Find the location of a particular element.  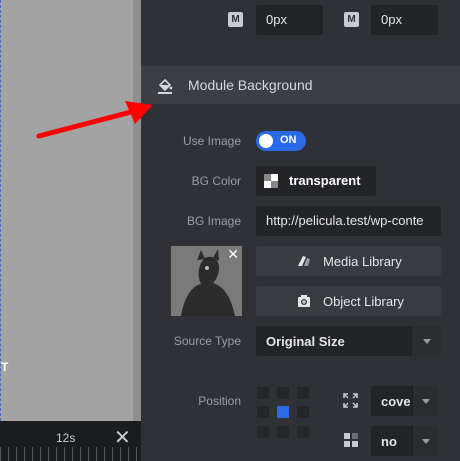

use-image-toggle: ON is located at coordinates (281, 141).